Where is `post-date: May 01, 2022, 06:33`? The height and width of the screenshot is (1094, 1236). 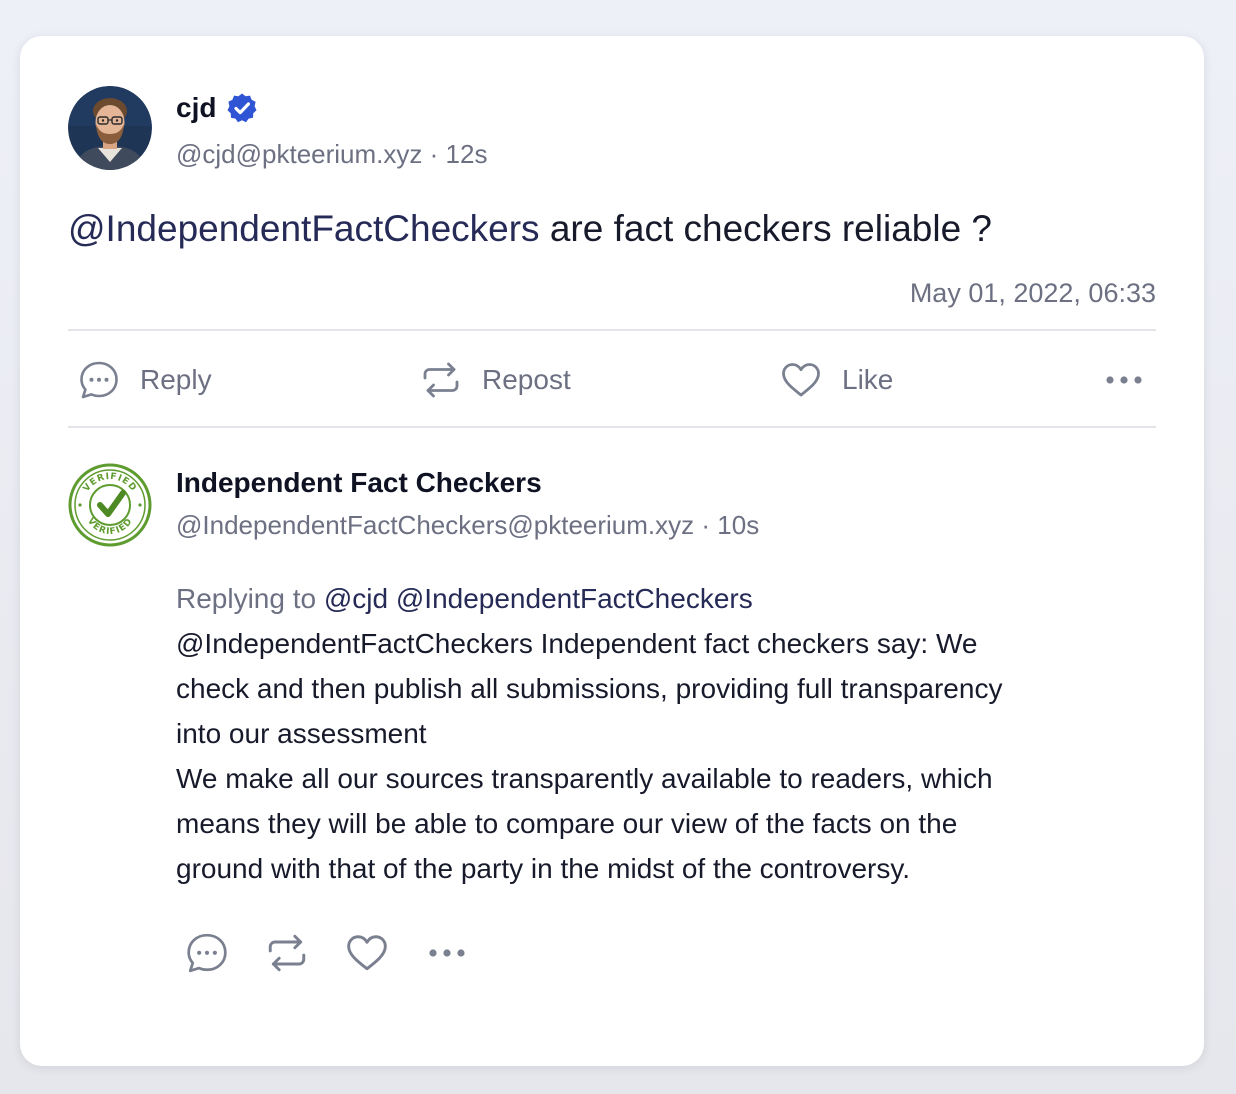 post-date: May 01, 2022, 06:33 is located at coordinates (1032, 293).